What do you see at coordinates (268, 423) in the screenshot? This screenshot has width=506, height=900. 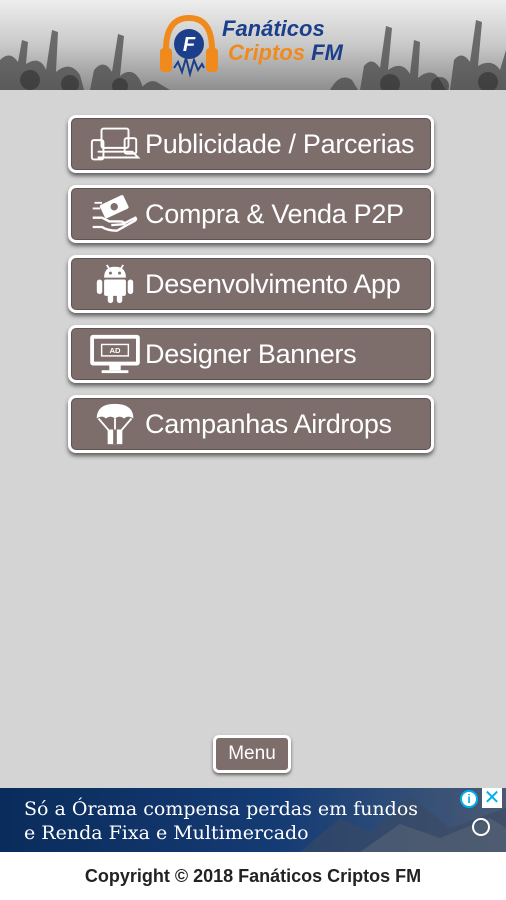 I see `menu-button-label: Campanhas Airdrops` at bounding box center [268, 423].